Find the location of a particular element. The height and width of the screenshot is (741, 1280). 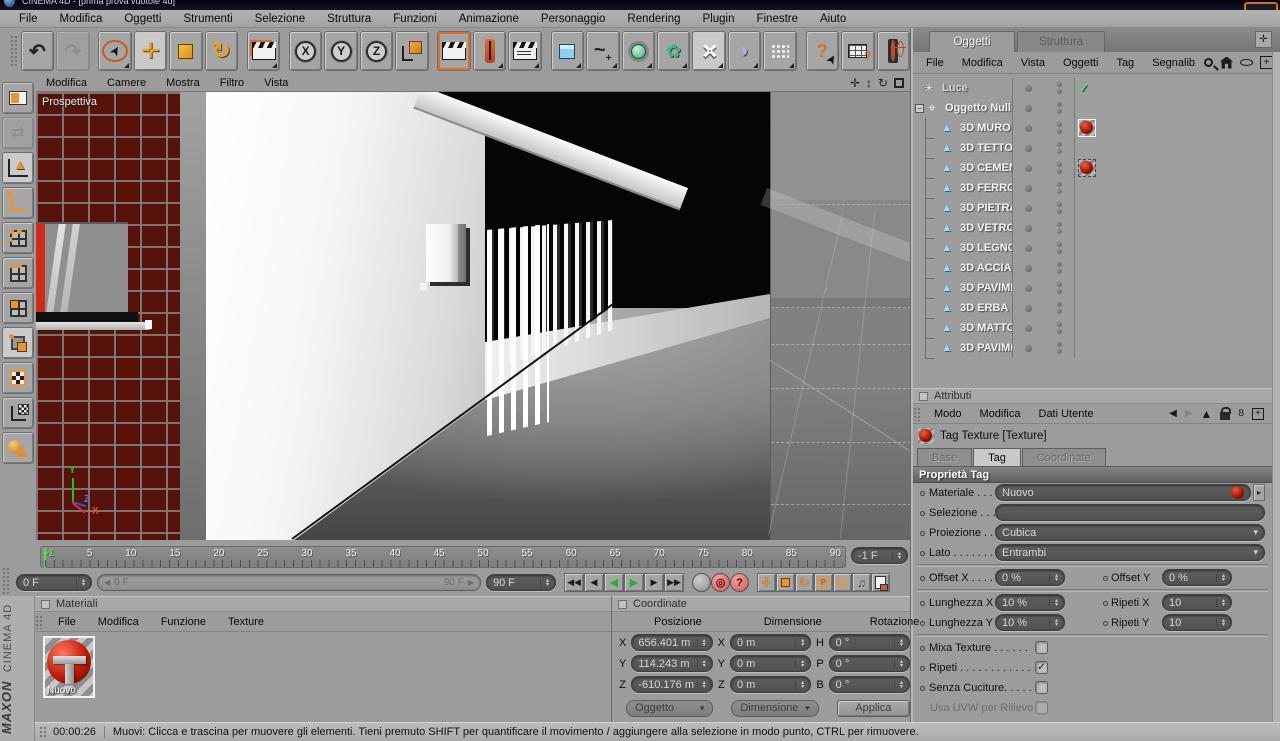

tree-row-3d-legno: ▲ 3D LEGNO is located at coordinates (1092, 248).